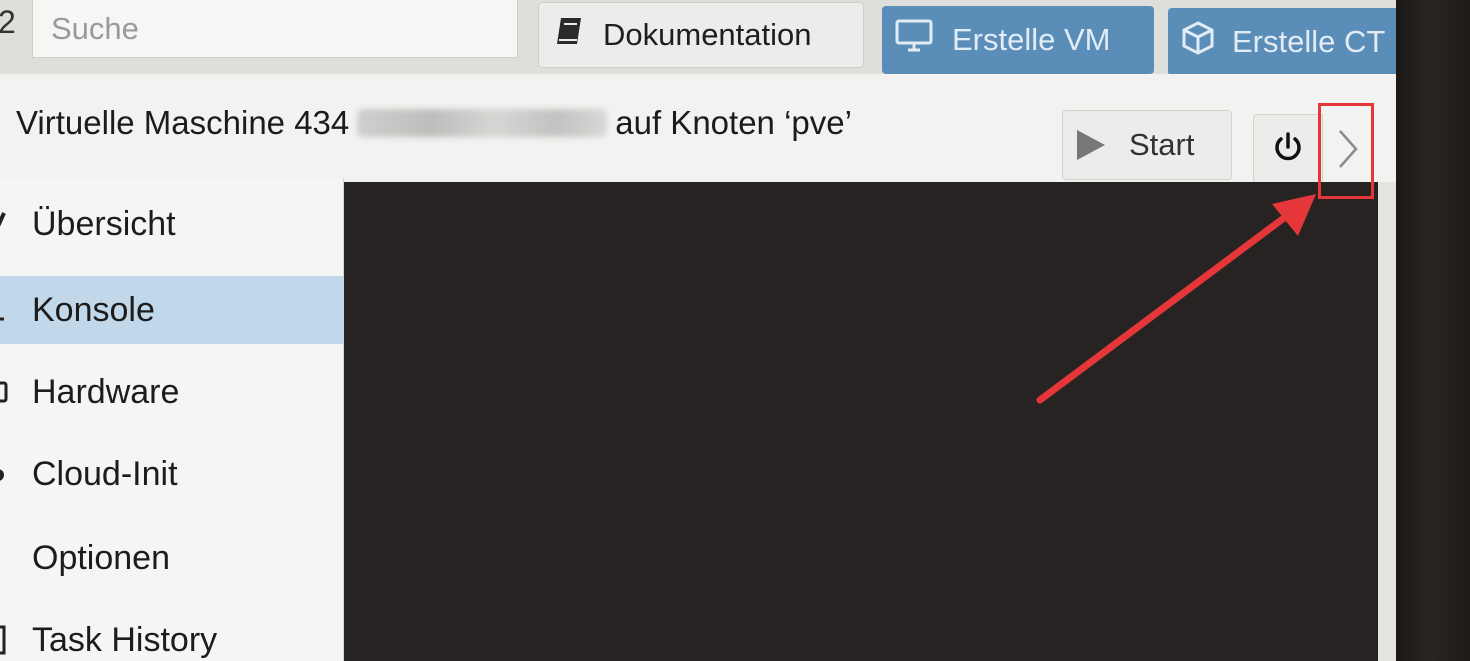  I want to click on title-suffix: auf Knoten ‘pve’, so click(733, 122).